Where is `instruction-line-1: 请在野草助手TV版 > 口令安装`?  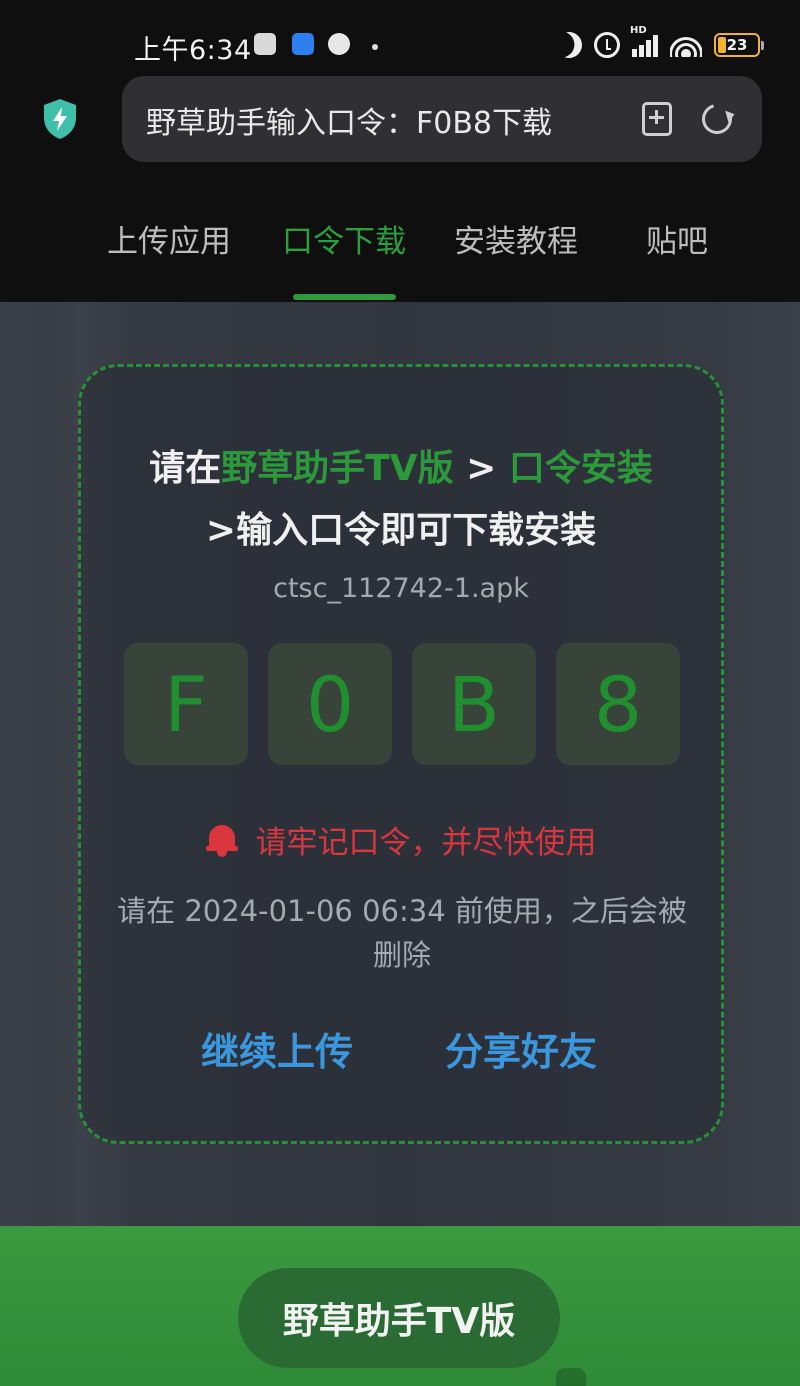
instruction-line-1: 请在野草助手TV版 > 口令安装 is located at coordinates (401, 465).